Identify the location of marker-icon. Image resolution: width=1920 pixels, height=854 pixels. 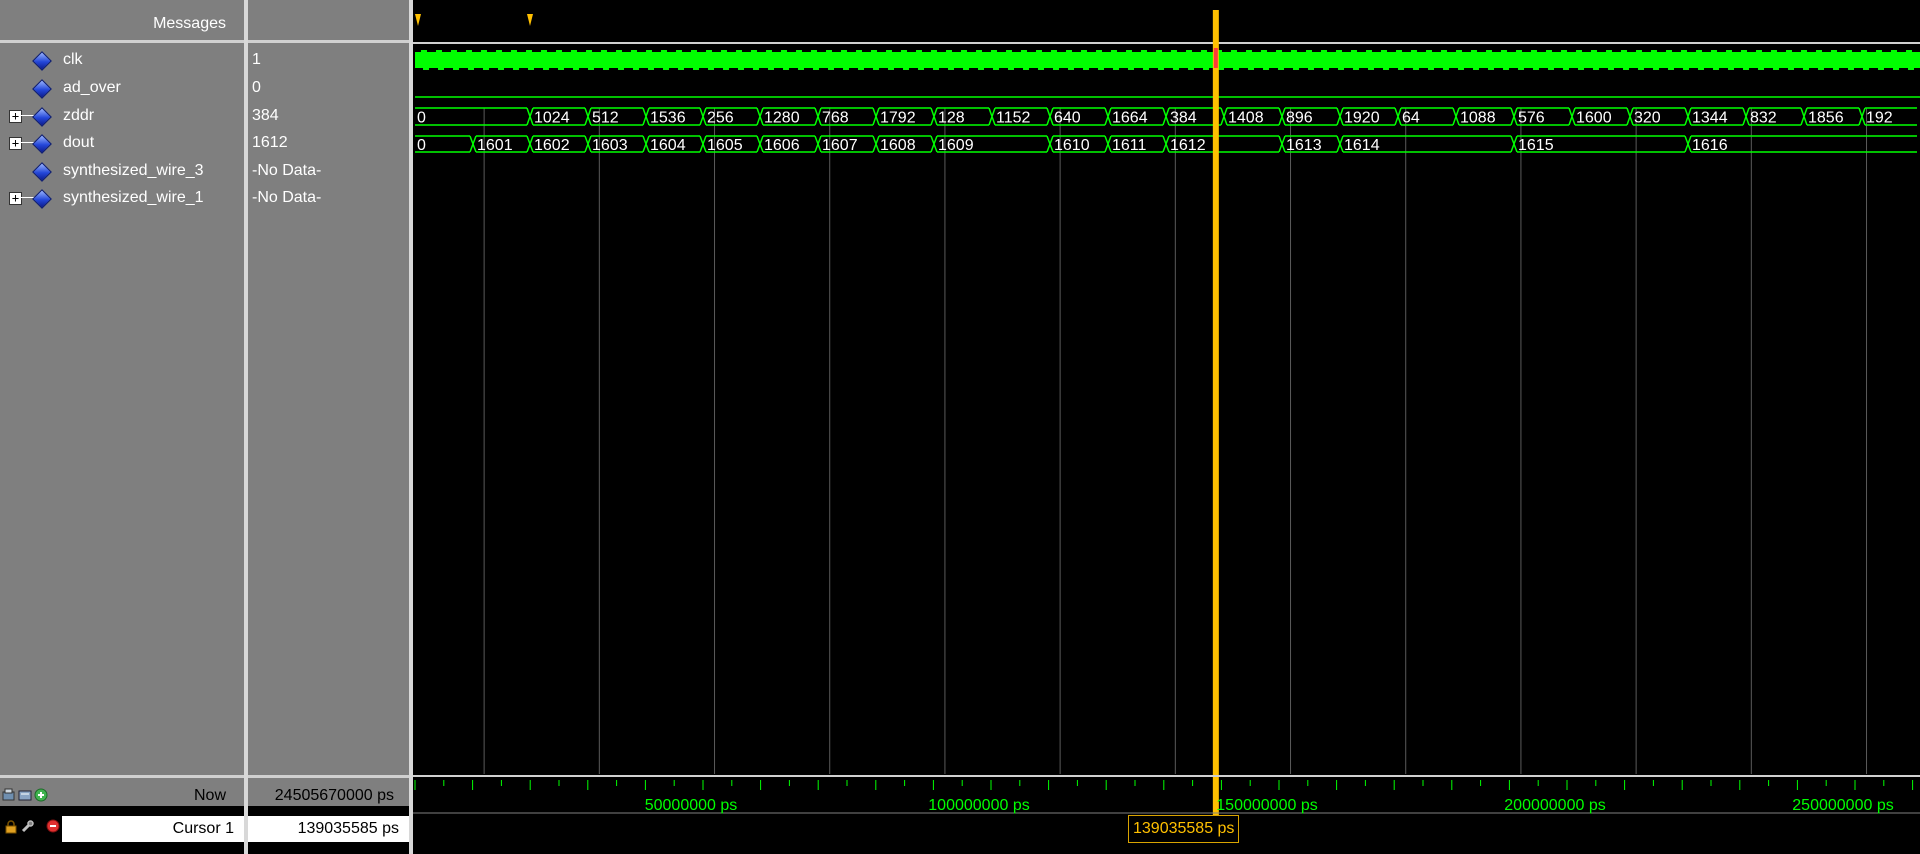
(25, 795).